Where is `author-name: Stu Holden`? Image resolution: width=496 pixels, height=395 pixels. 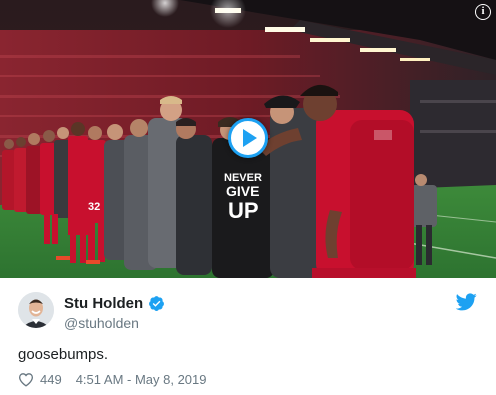
author-name: Stu Holden is located at coordinates (114, 303).